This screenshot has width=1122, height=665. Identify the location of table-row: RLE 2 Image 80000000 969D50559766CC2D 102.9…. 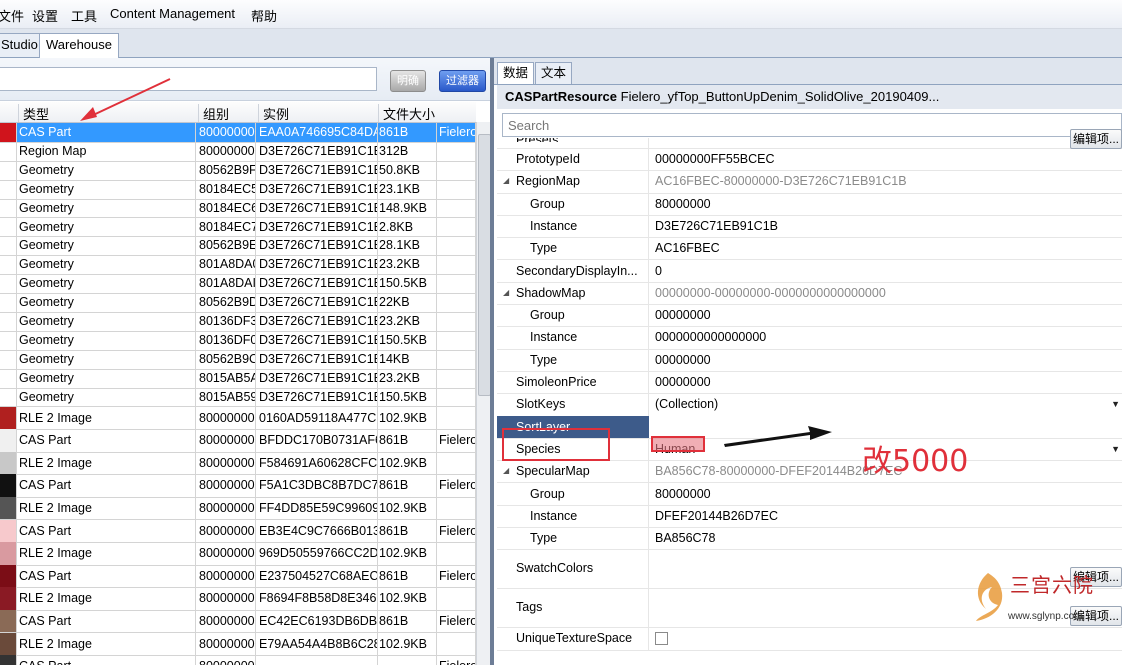
(238, 554).